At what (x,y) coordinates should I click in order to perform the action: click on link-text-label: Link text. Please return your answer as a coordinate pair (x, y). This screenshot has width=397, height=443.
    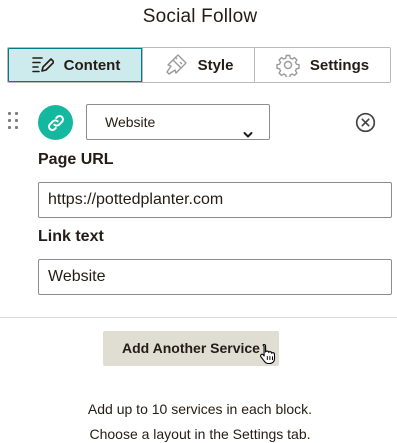
    Looking at the image, I should click on (71, 236).